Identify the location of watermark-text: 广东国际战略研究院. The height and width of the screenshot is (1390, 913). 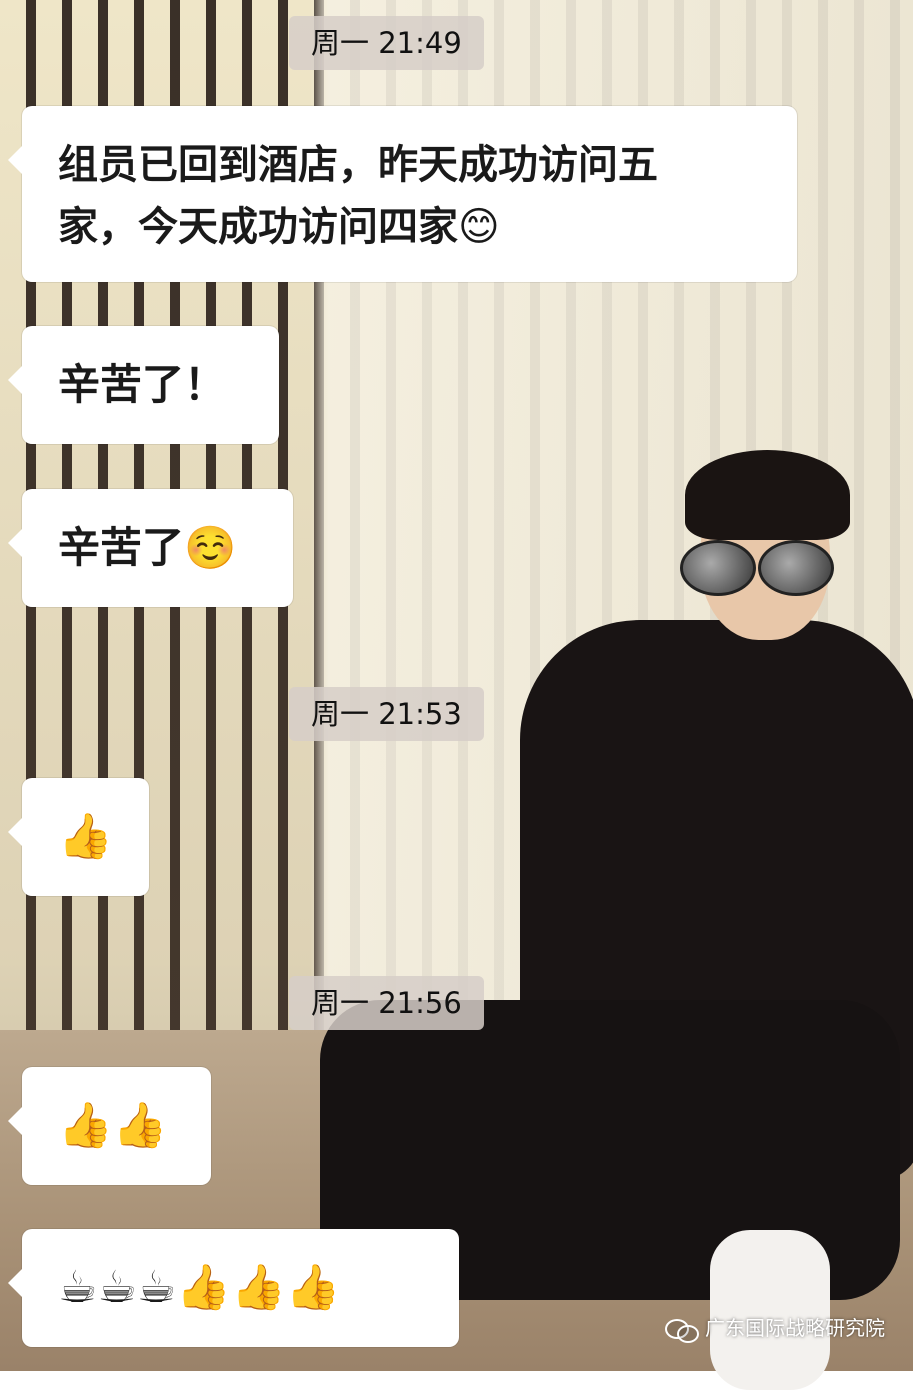
(795, 1327).